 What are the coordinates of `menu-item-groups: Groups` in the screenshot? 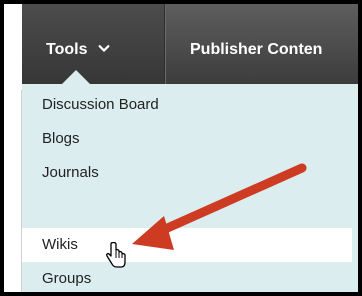 It's located at (187, 277).